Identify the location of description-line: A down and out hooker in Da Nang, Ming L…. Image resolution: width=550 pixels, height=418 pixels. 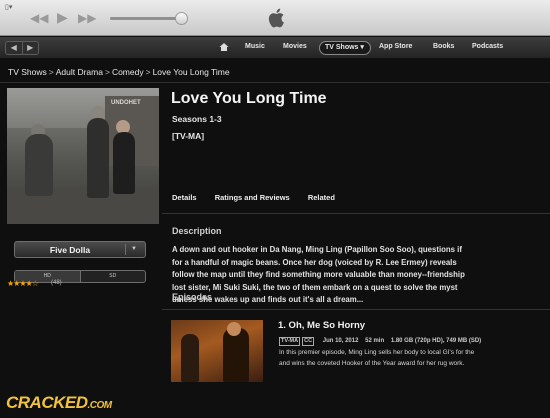
(317, 249).